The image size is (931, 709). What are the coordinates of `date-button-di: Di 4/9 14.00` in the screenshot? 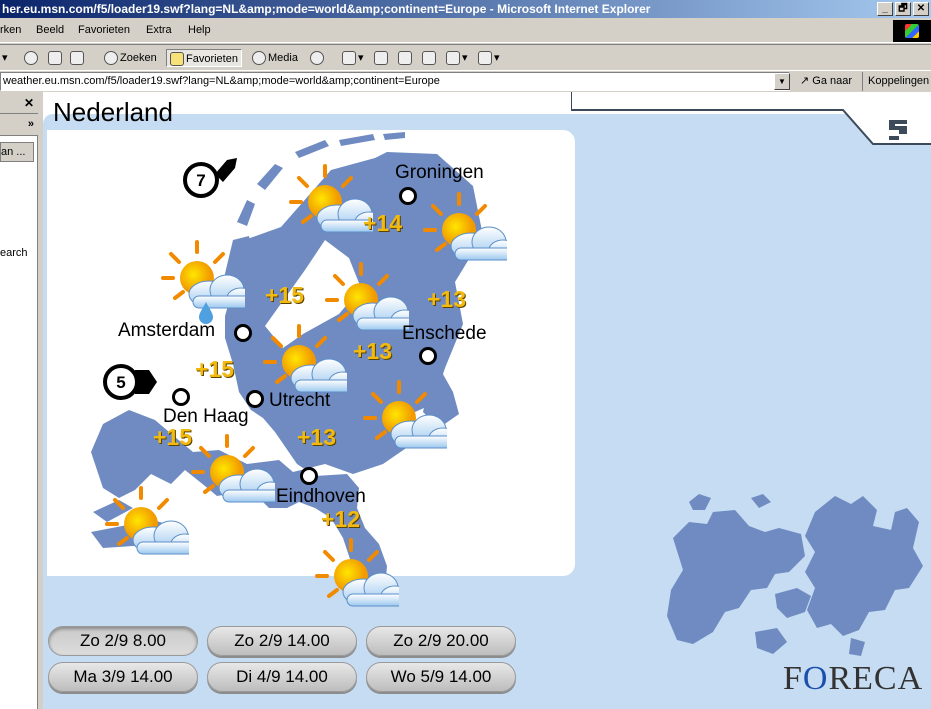 It's located at (282, 677).